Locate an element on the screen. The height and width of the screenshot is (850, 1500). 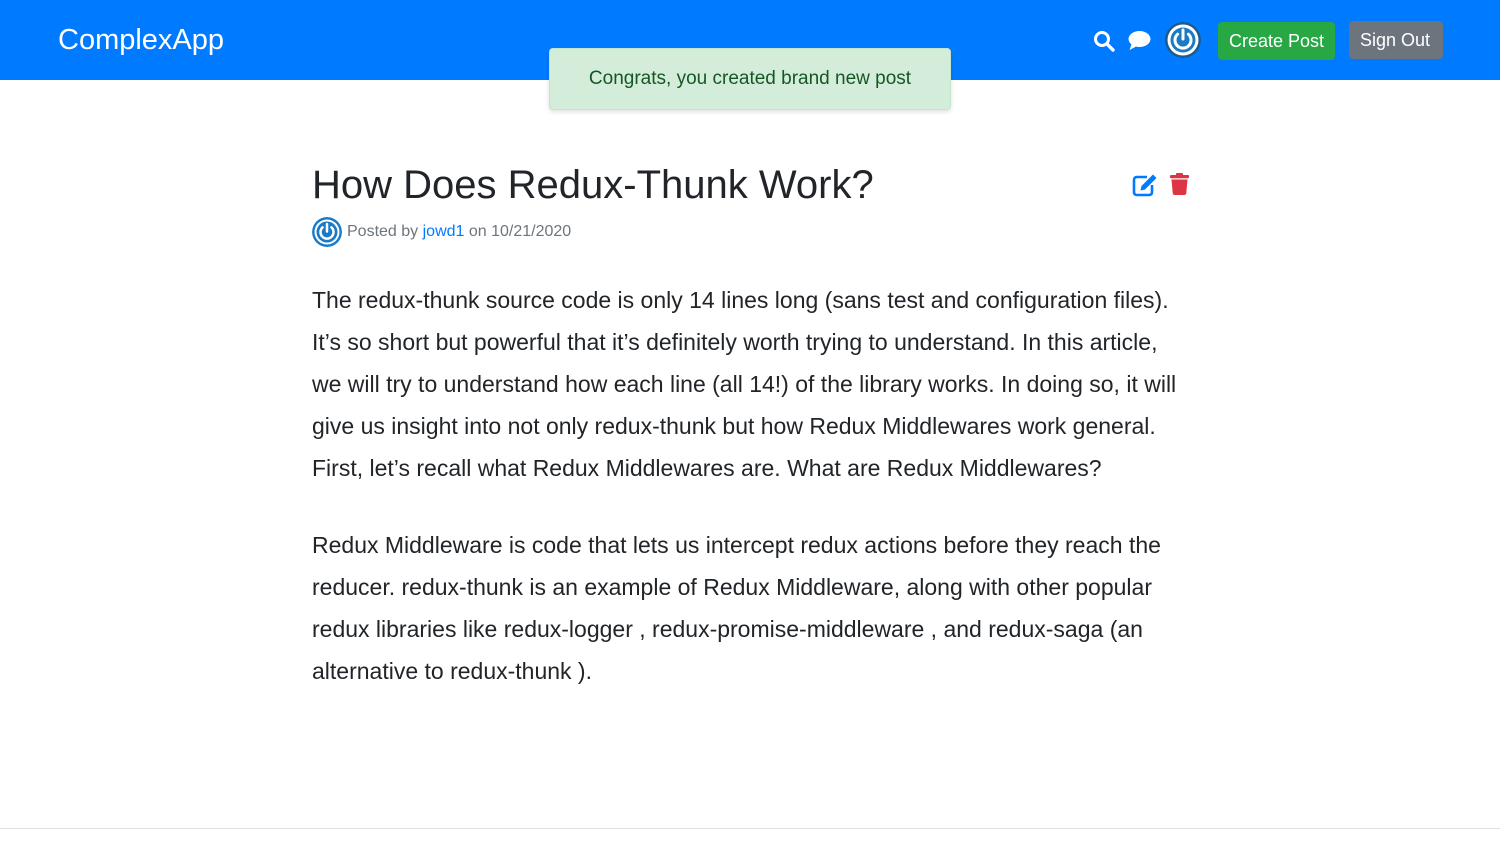
post-title: How Does Redux-Thunk Work? is located at coordinates (593, 185).